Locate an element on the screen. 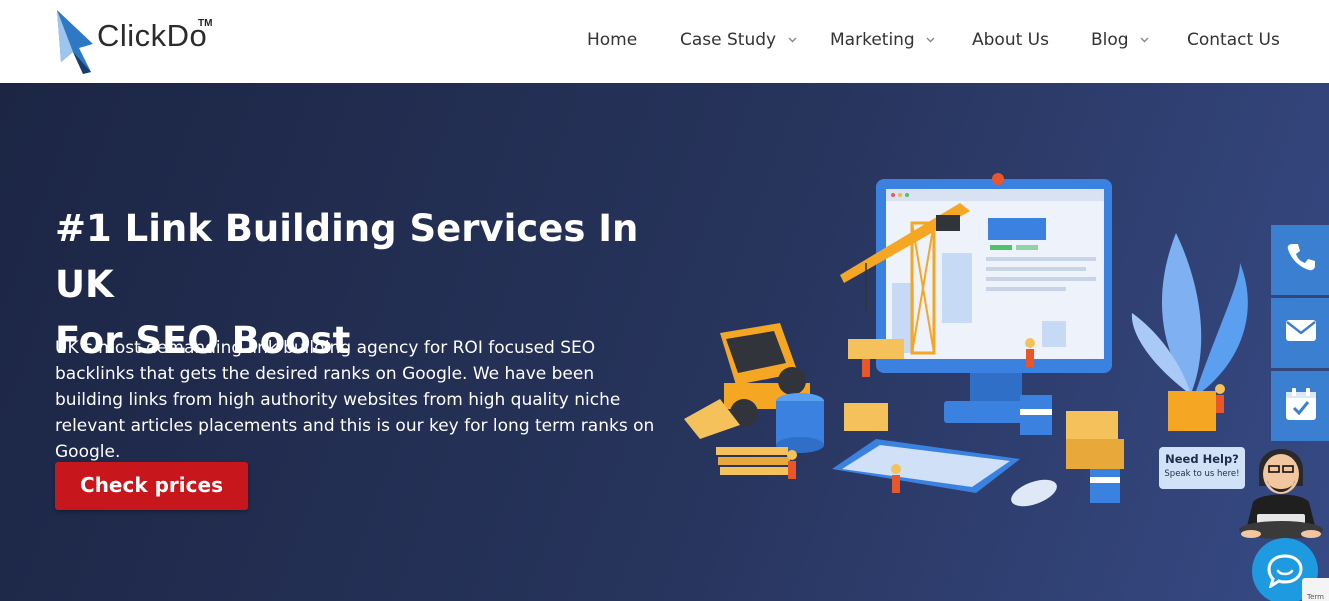  nav-item-about-us: About Us is located at coordinates (1010, 40).